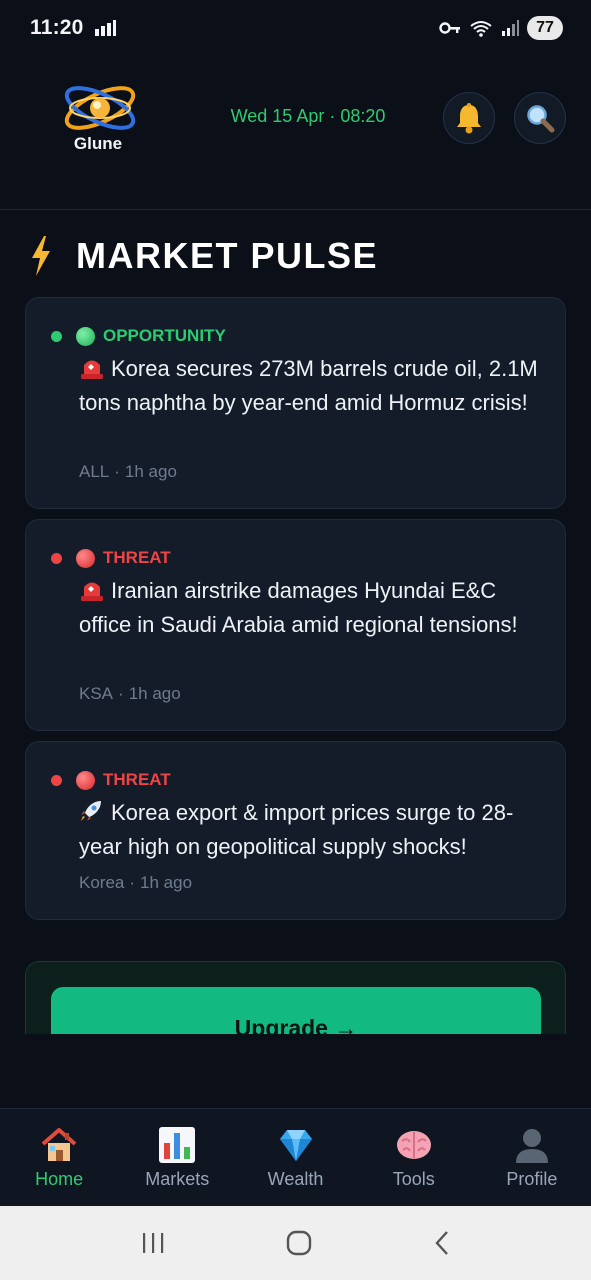 The height and width of the screenshot is (1280, 591). What do you see at coordinates (510, 28) in the screenshot?
I see `cell-signal-icon` at bounding box center [510, 28].